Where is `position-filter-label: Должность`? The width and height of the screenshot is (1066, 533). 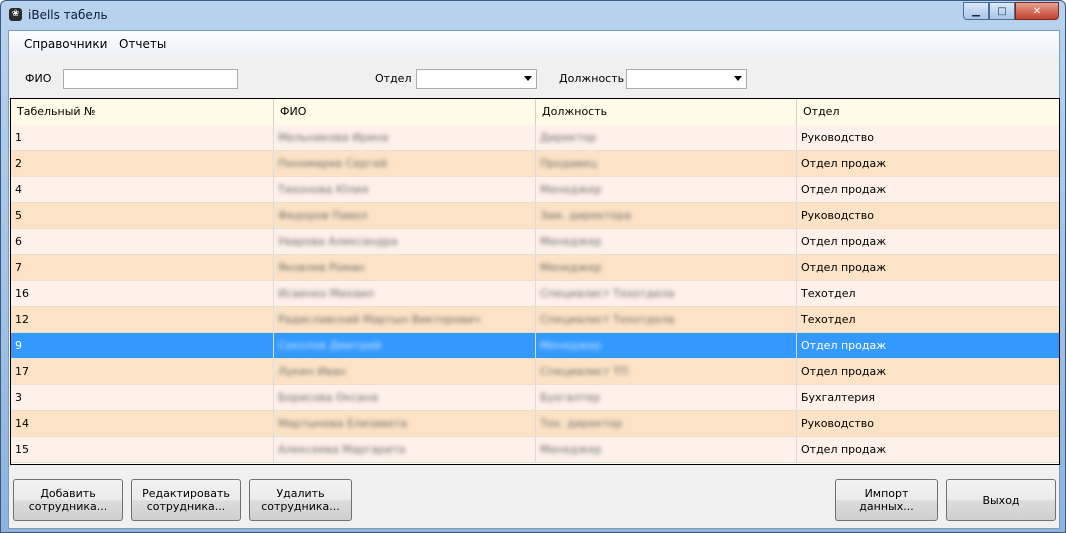 position-filter-label: Должность is located at coordinates (592, 78).